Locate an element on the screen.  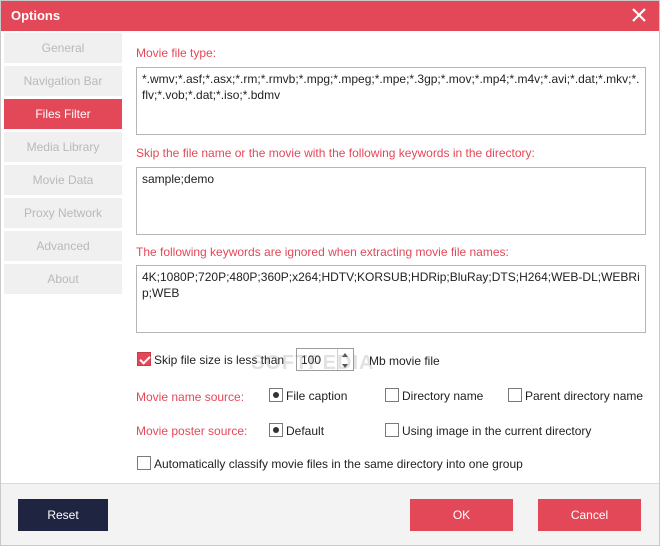
cancel-button: Cancel is located at coordinates (589, 515).